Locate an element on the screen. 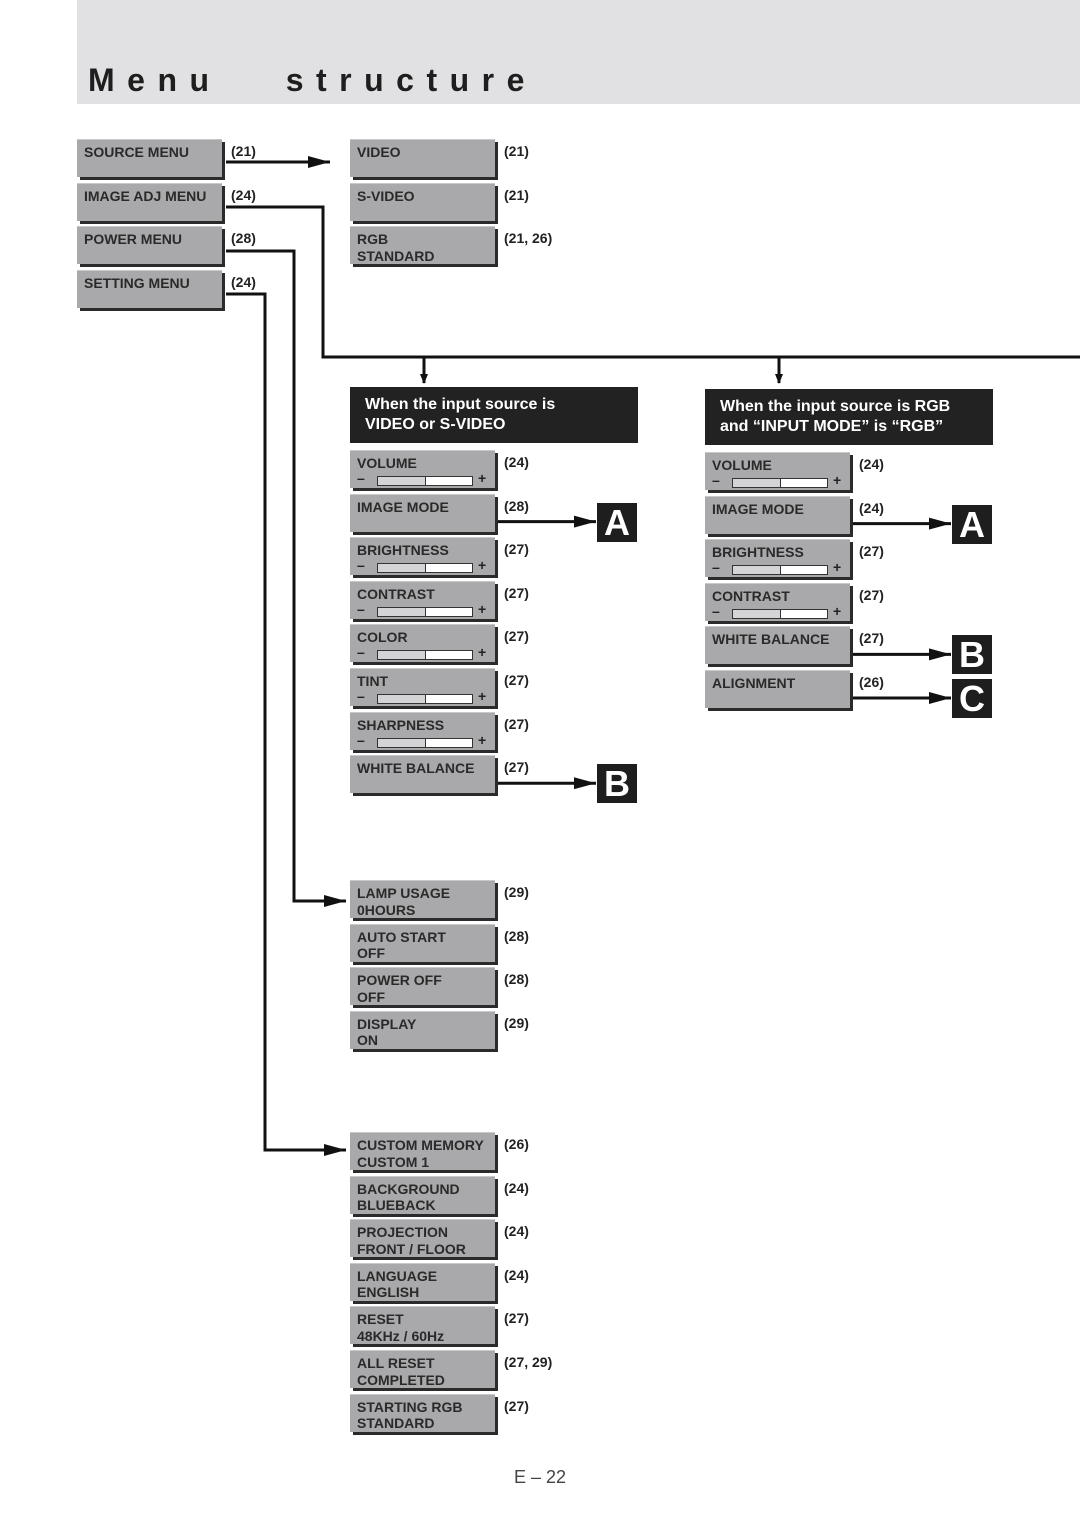  menu-item: DISPLAY ON is located at coordinates (422, 1029).